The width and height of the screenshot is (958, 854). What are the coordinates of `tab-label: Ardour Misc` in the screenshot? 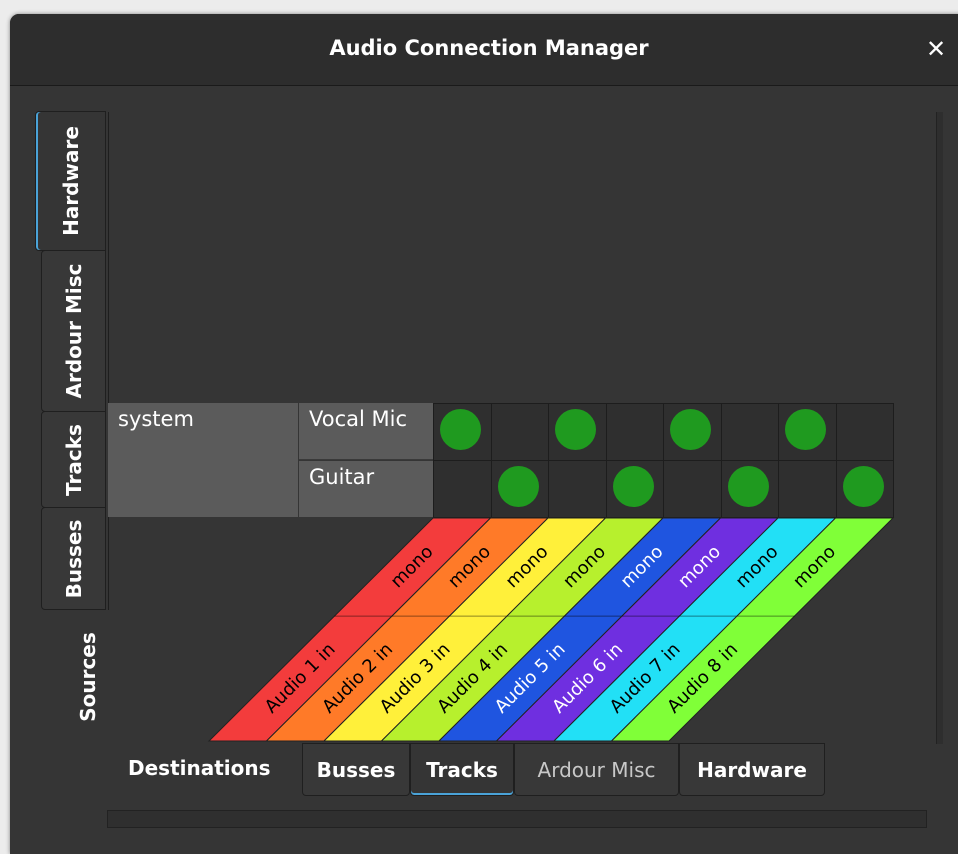 It's located at (596, 770).